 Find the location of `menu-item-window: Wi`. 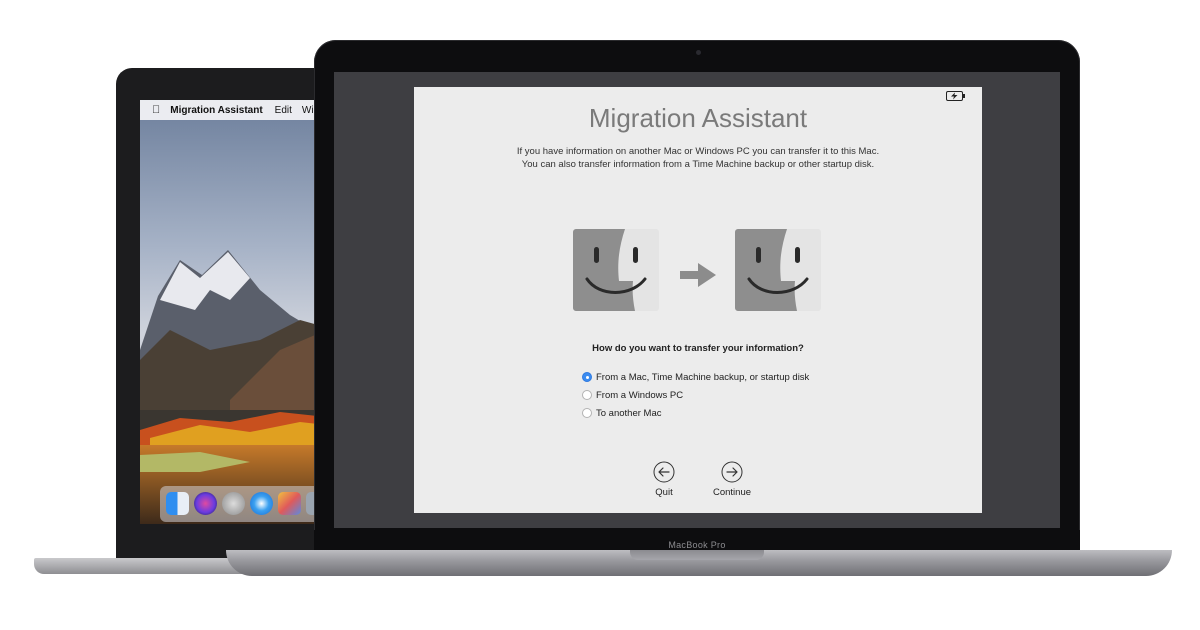

menu-item-window: Wi is located at coordinates (308, 110).